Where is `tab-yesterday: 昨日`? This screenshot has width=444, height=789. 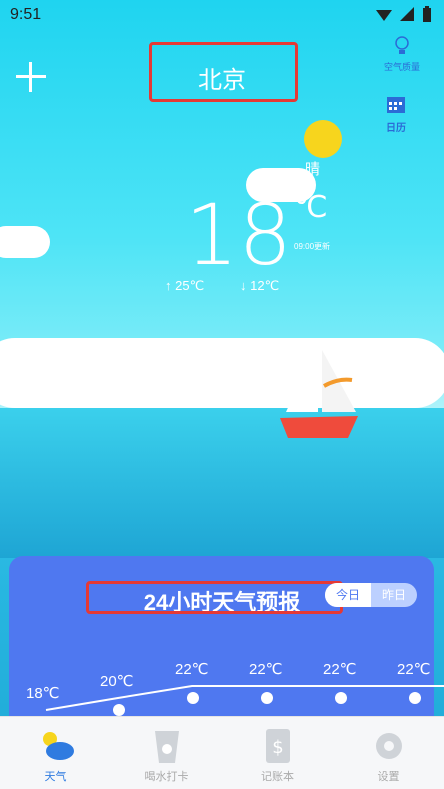
tab-yesterday: 昨日 is located at coordinates (394, 595).